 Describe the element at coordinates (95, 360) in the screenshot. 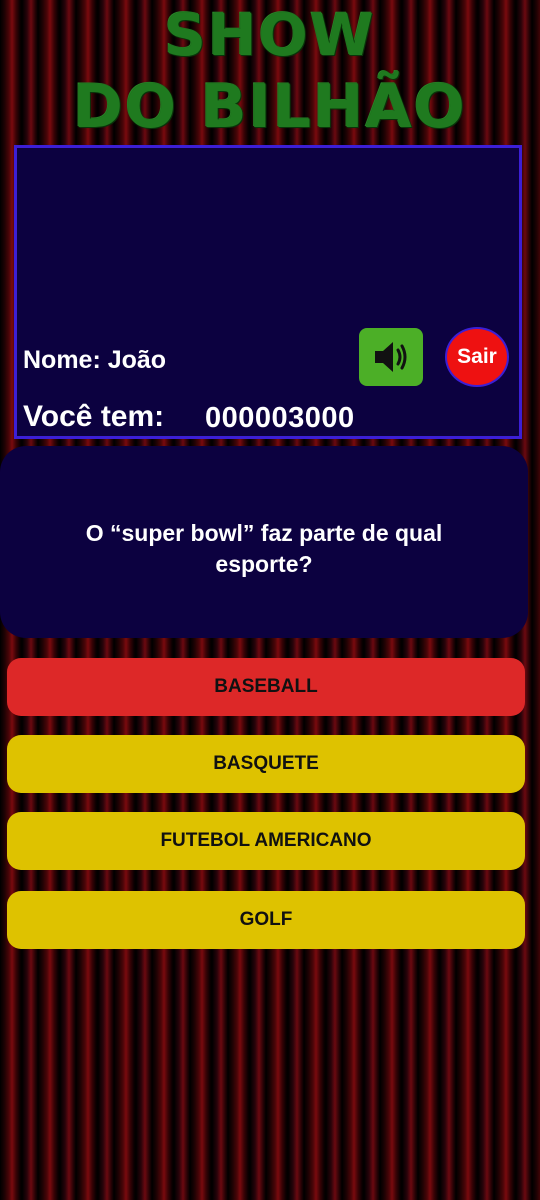

I see `player-name: Nome: João` at that location.